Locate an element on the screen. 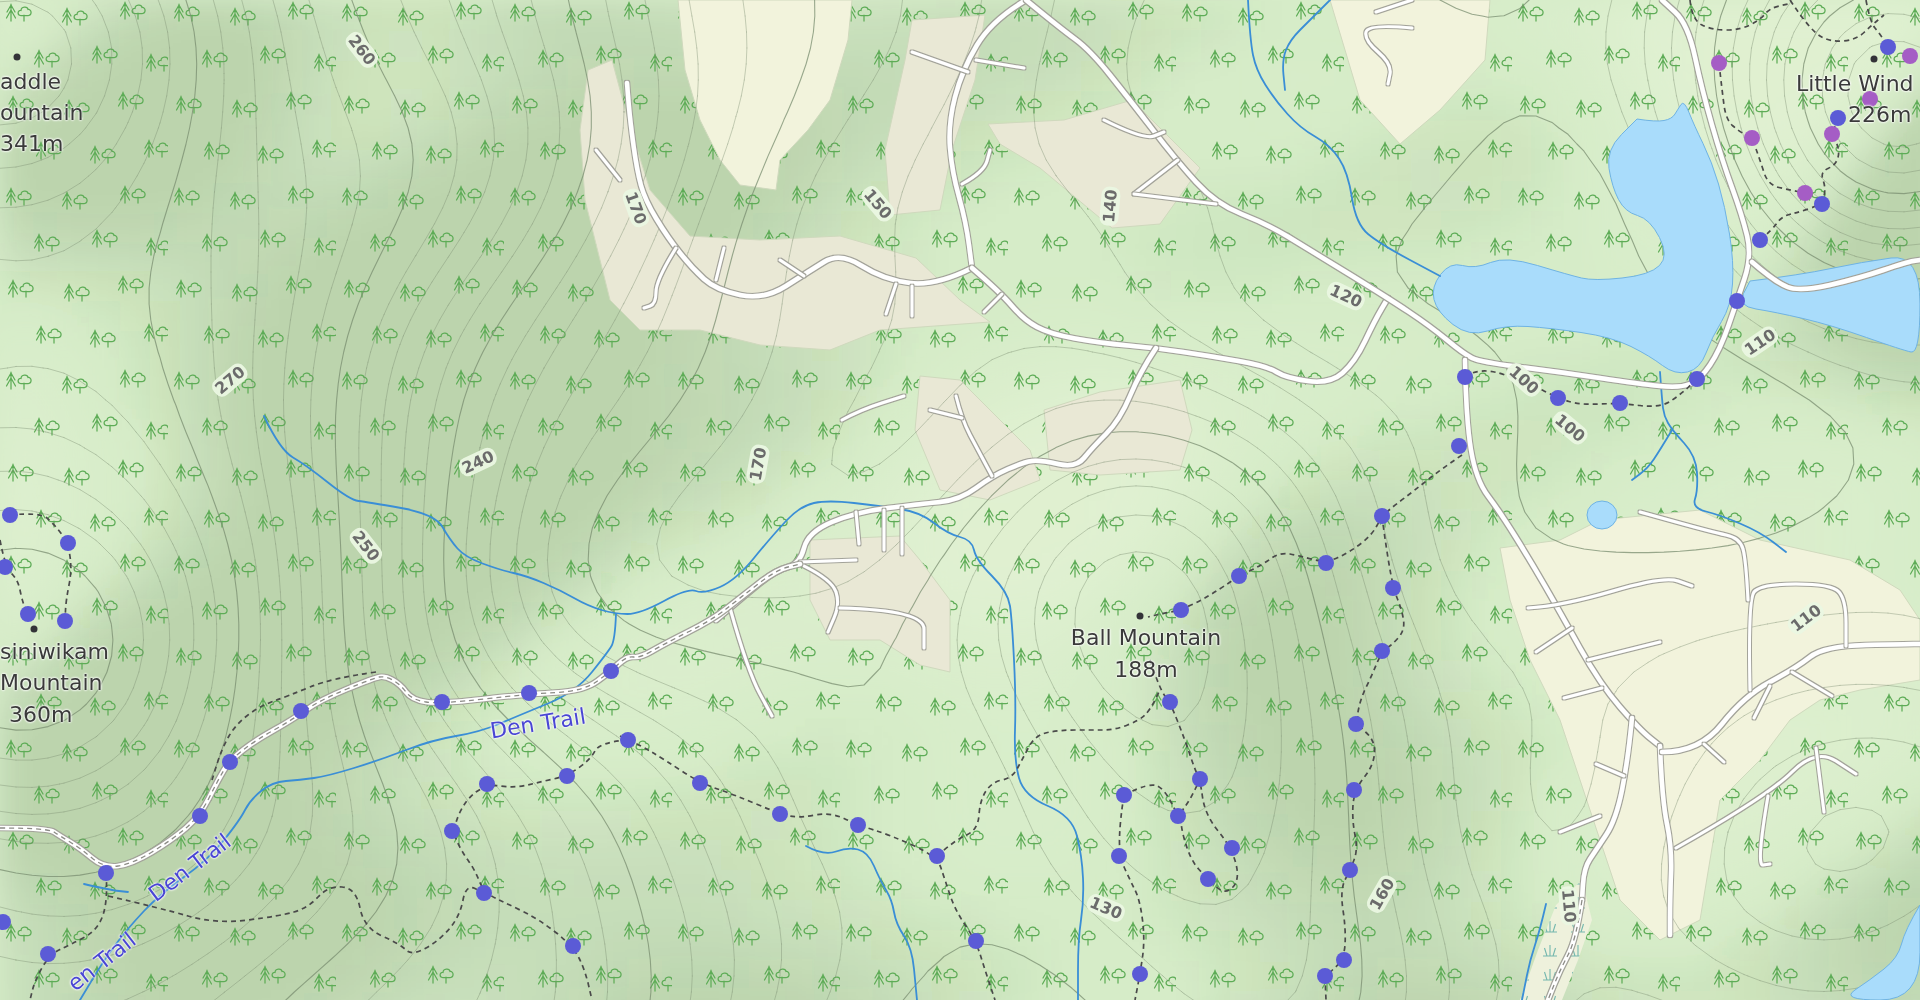 The width and height of the screenshot is (1920, 1000). pond is located at coordinates (1602, 515).